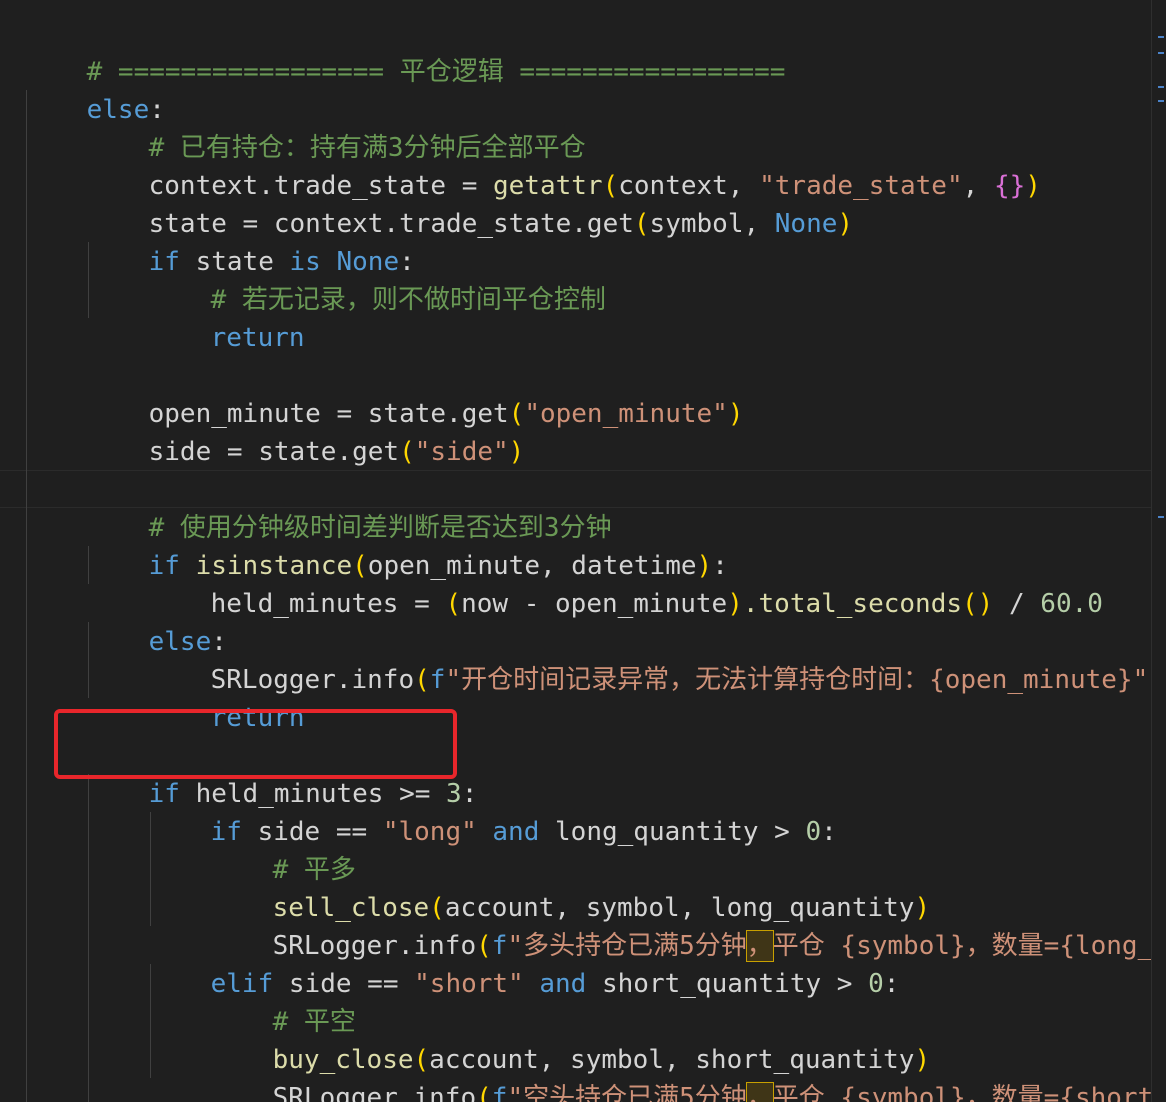  Describe the element at coordinates (594, 604) in the screenshot. I see `code-token: now - open_minute` at that location.